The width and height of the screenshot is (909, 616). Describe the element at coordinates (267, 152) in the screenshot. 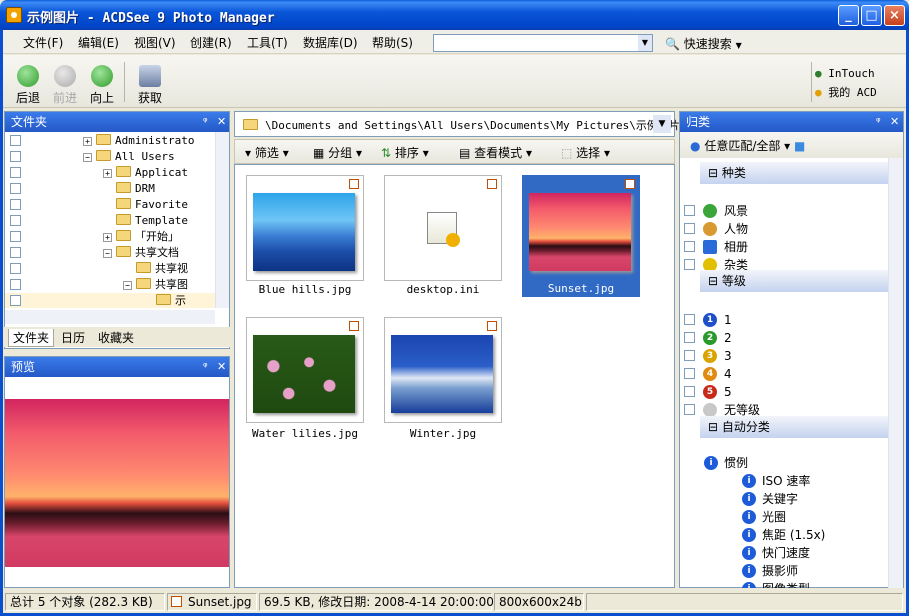

I see `filter-button: ▾ 筛选 ▾` at that location.